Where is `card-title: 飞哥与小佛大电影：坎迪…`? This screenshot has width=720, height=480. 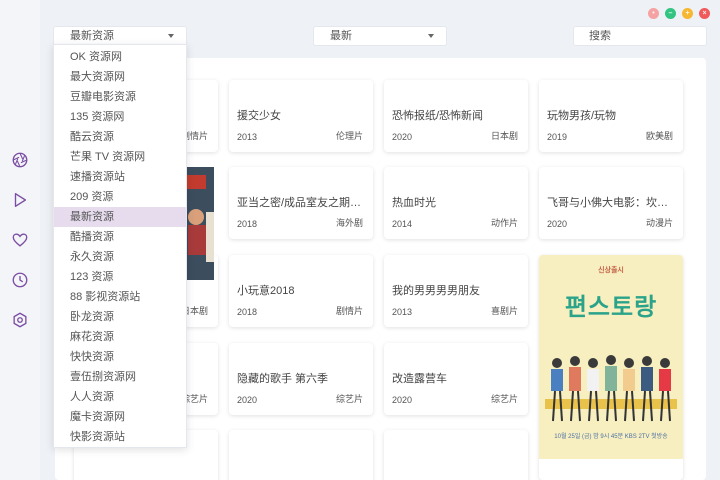
card-title: 飞哥与小佛大电影：坎迪… is located at coordinates (611, 203).